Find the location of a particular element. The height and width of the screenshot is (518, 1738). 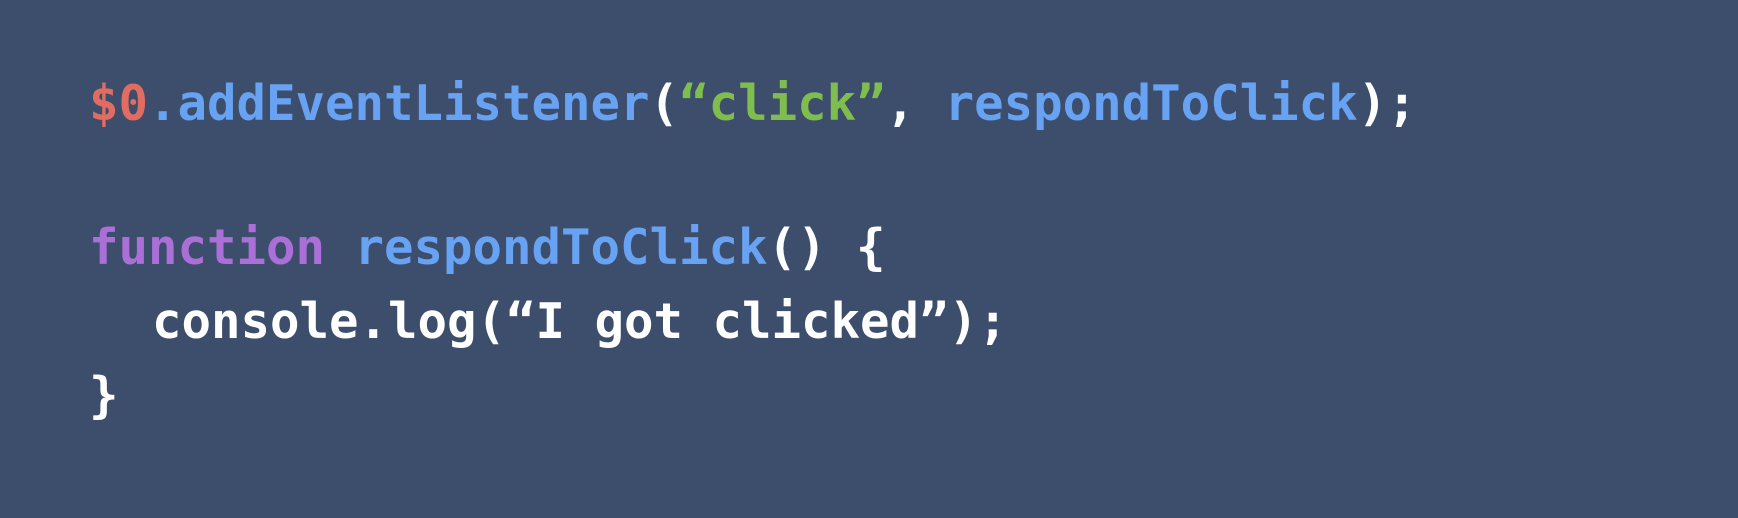

token-open-paren: ( is located at coordinates (664, 103).